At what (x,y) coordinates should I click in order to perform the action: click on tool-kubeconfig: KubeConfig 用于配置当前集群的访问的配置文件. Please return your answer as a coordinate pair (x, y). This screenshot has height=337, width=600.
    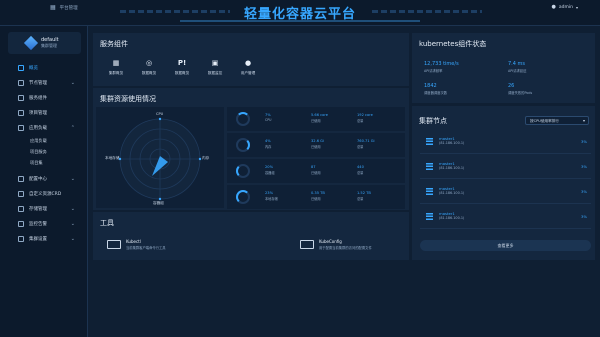
    Looking at the image, I should click on (336, 244).